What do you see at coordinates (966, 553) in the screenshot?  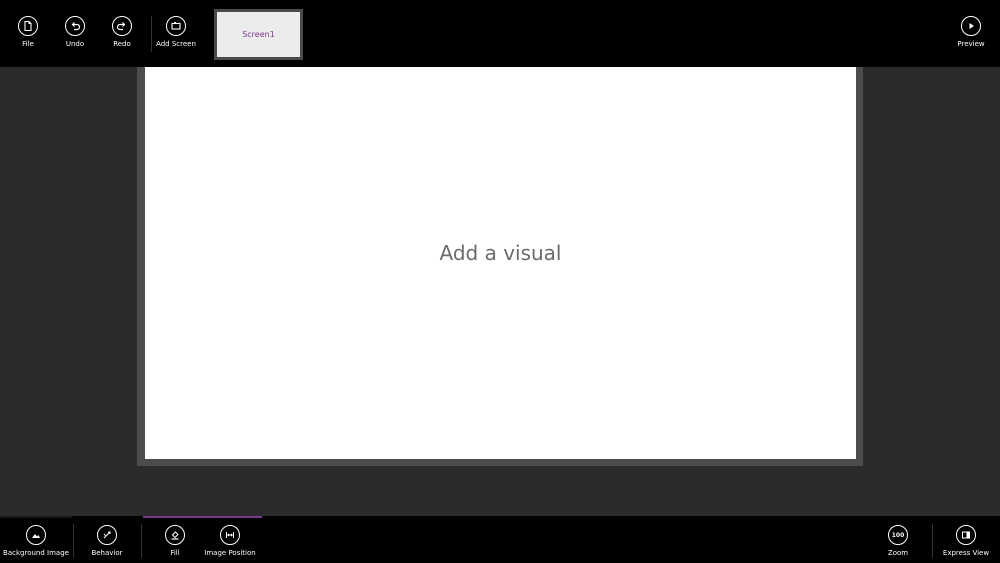 I see `express-view-label: Express View` at bounding box center [966, 553].